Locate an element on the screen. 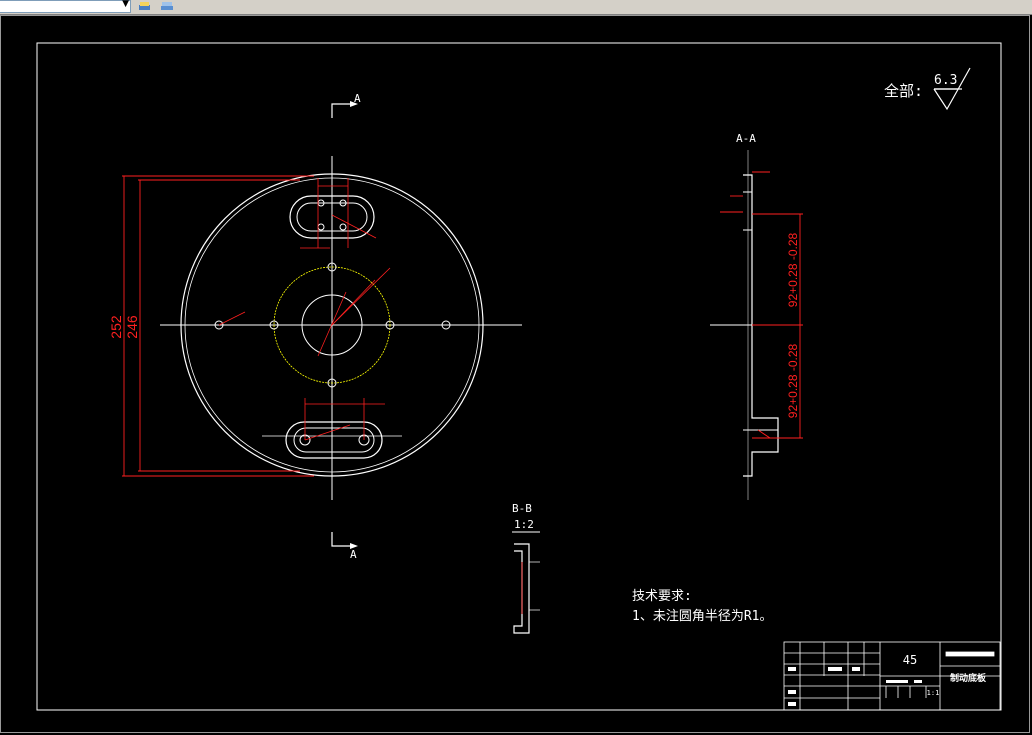 This screenshot has width=1032, height=735. dimension-side-lower: 92+0.28 -0.28 is located at coordinates (793, 380).